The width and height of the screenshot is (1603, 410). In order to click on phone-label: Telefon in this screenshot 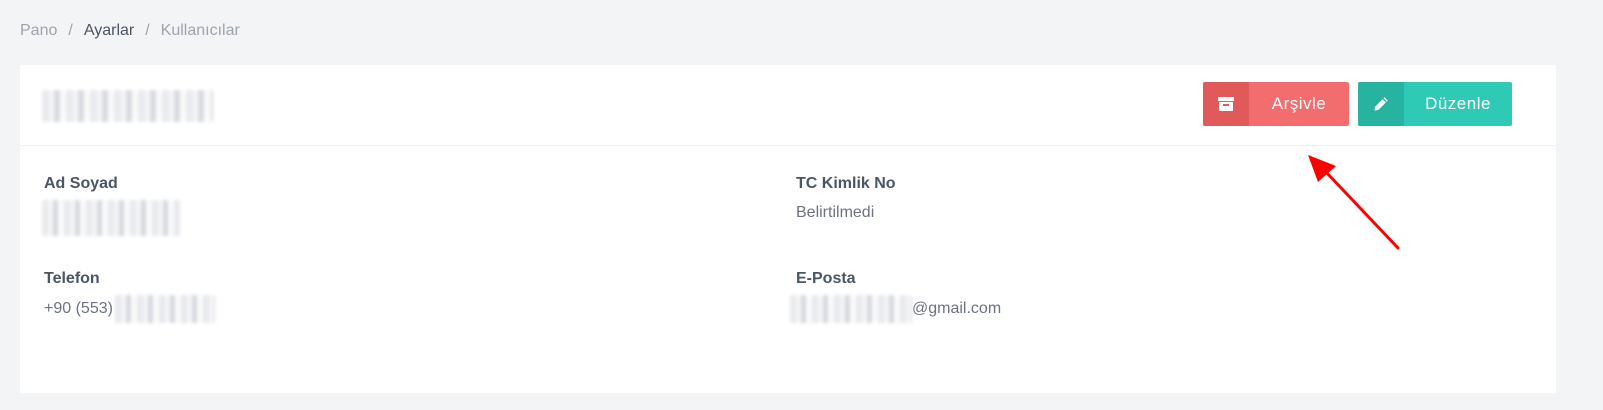, I will do `click(72, 278)`.